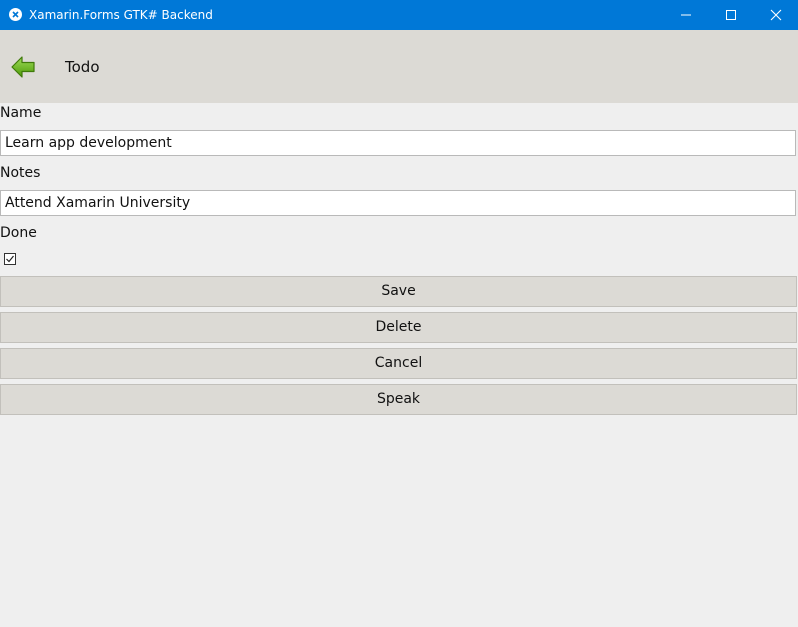 This screenshot has width=798, height=627. I want to click on cancel-button: Cancel, so click(398, 363).